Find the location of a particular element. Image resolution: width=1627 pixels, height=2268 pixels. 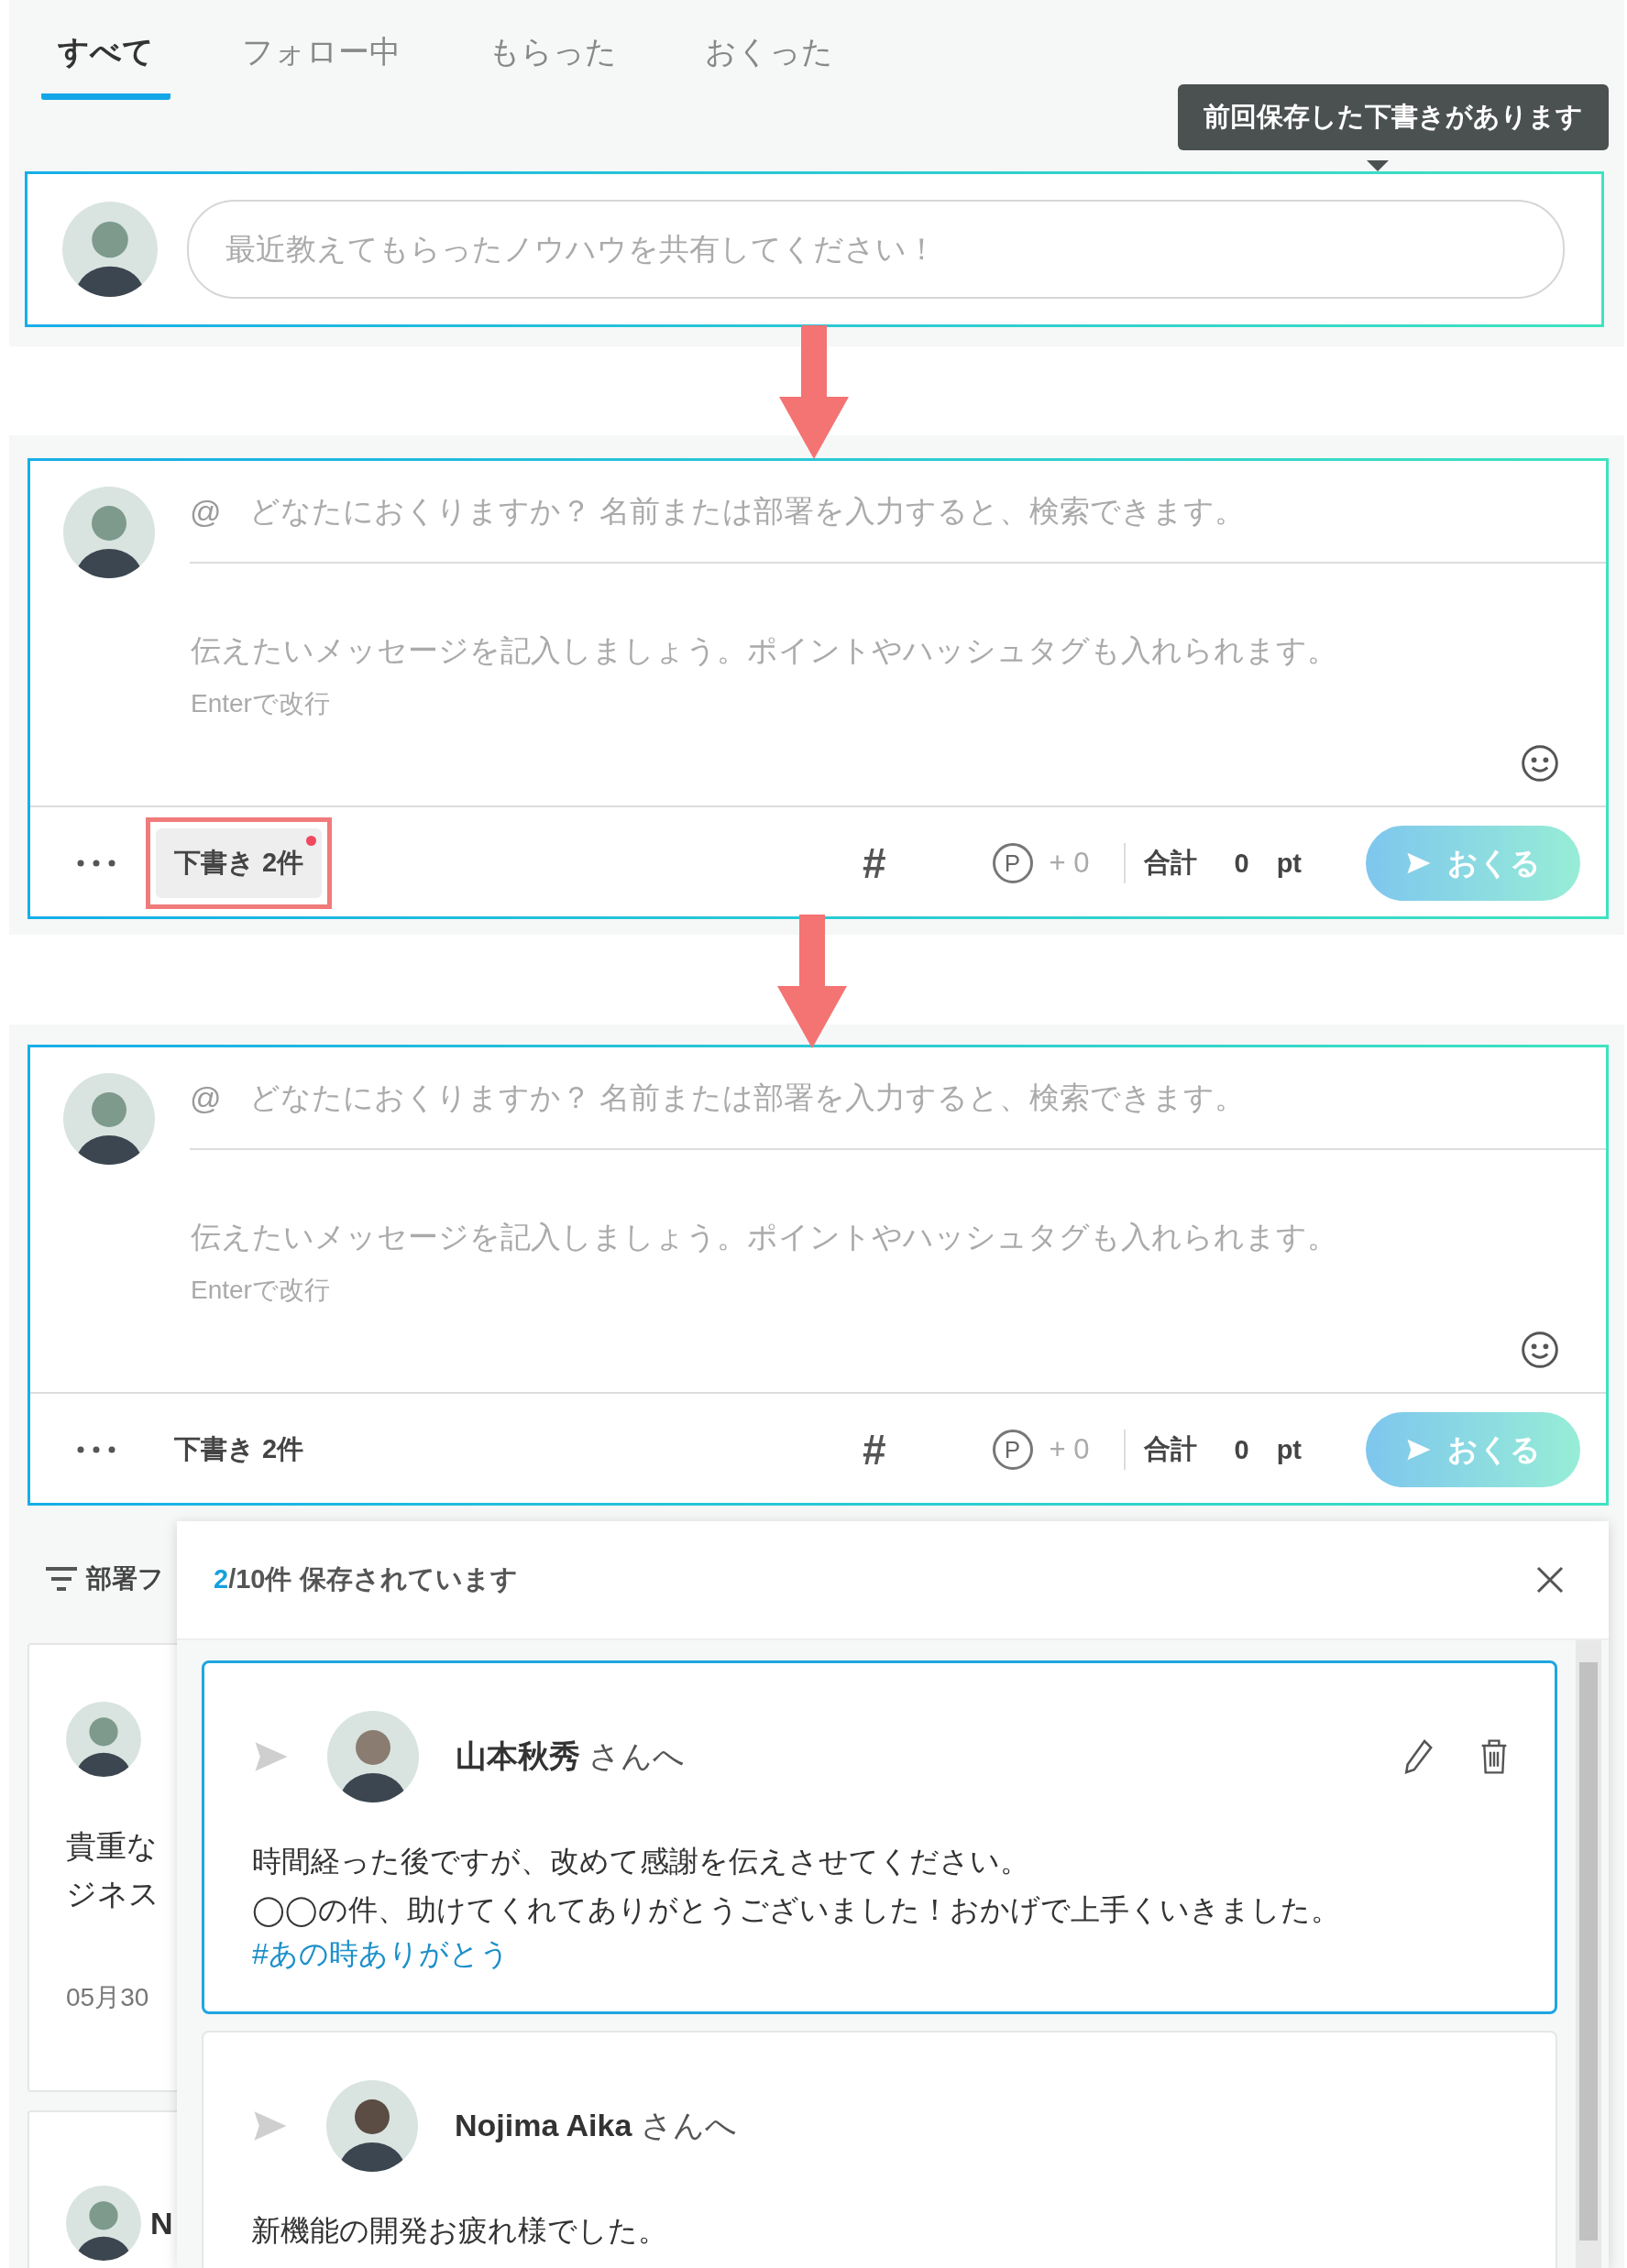

tab: おくった is located at coordinates (769, 57).